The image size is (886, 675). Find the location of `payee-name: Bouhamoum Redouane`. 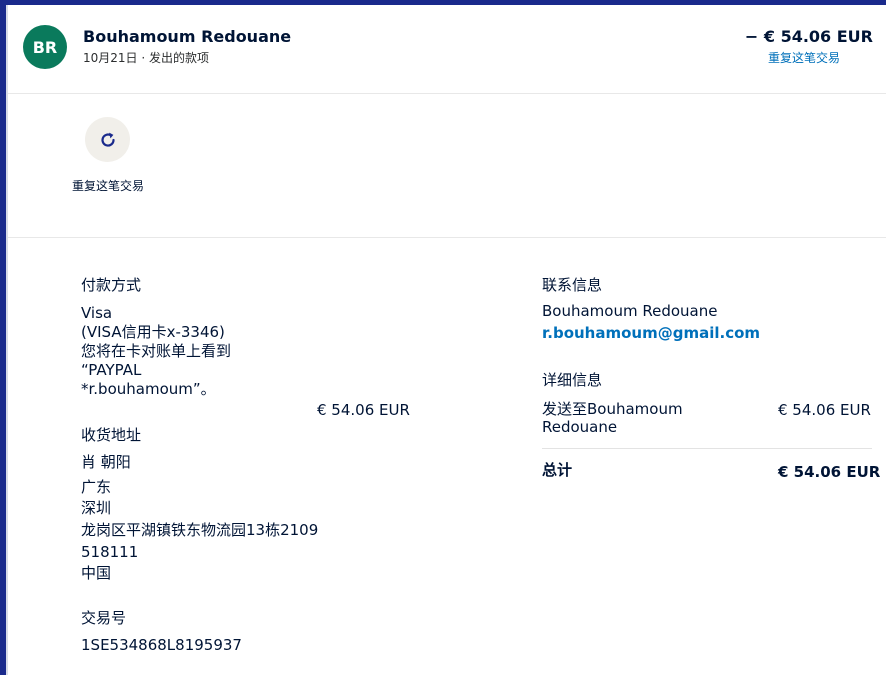

payee-name: Bouhamoum Redouane is located at coordinates (187, 36).